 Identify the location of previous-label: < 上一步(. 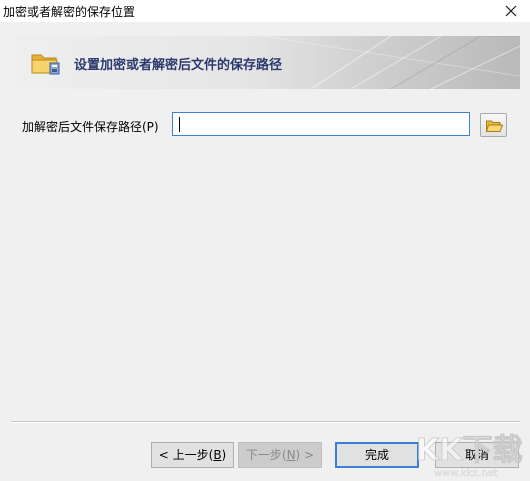
(186, 455).